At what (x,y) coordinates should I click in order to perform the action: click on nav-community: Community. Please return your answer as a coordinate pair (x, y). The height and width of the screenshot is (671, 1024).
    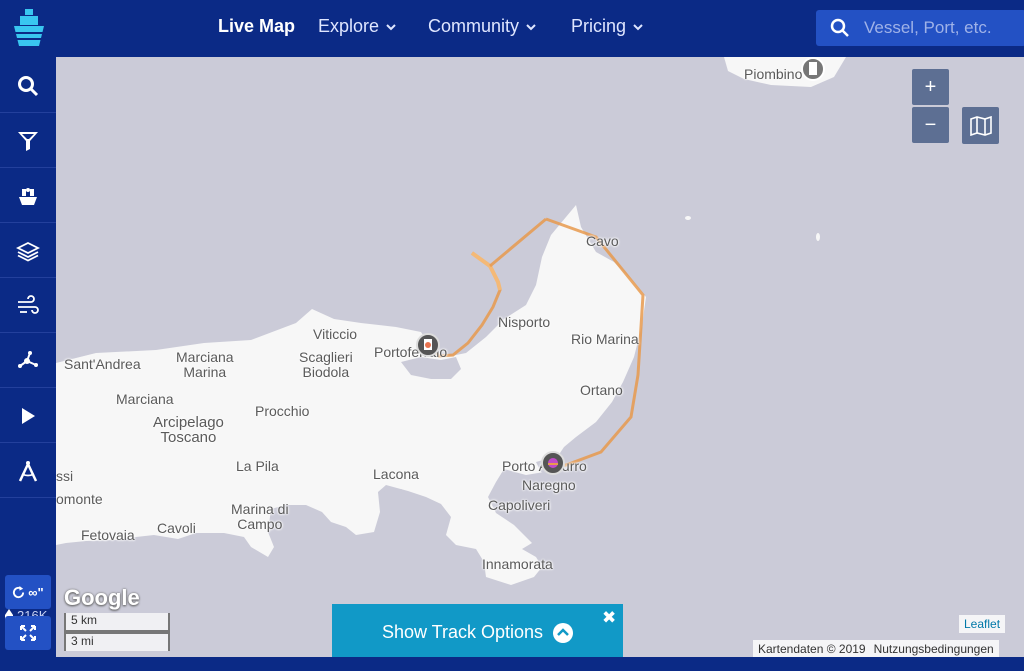
    Looking at the image, I should click on (482, 26).